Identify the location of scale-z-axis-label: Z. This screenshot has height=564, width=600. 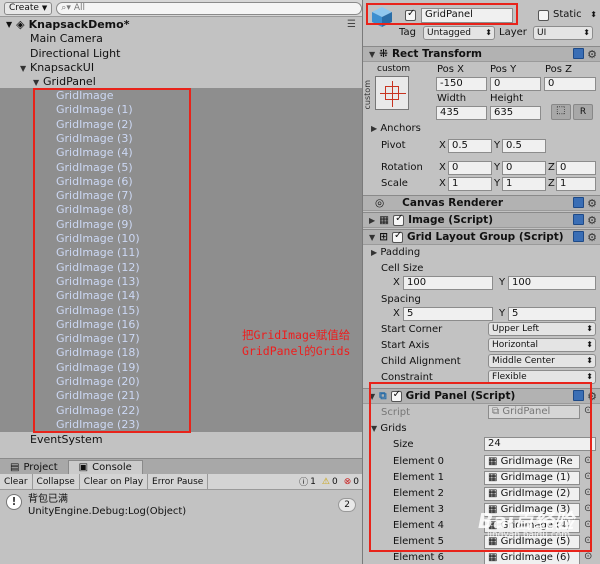
(551, 183).